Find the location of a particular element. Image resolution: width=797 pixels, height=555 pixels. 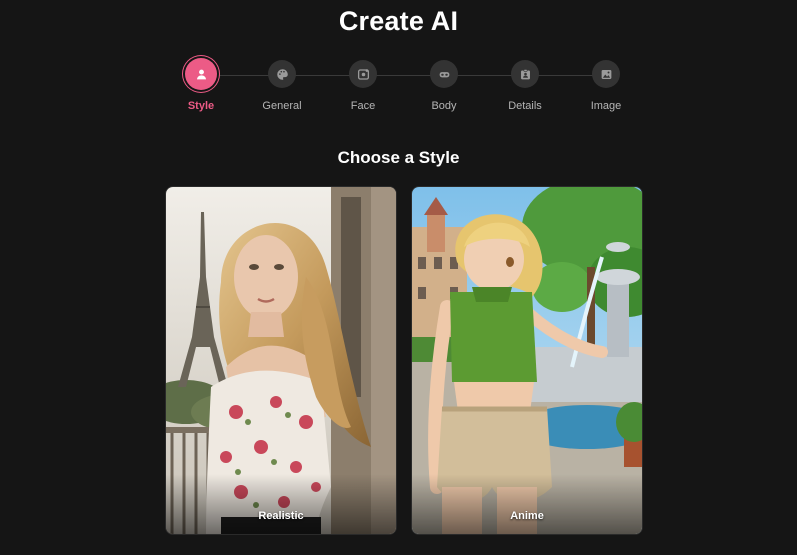

step-label: General is located at coordinates (282, 106).